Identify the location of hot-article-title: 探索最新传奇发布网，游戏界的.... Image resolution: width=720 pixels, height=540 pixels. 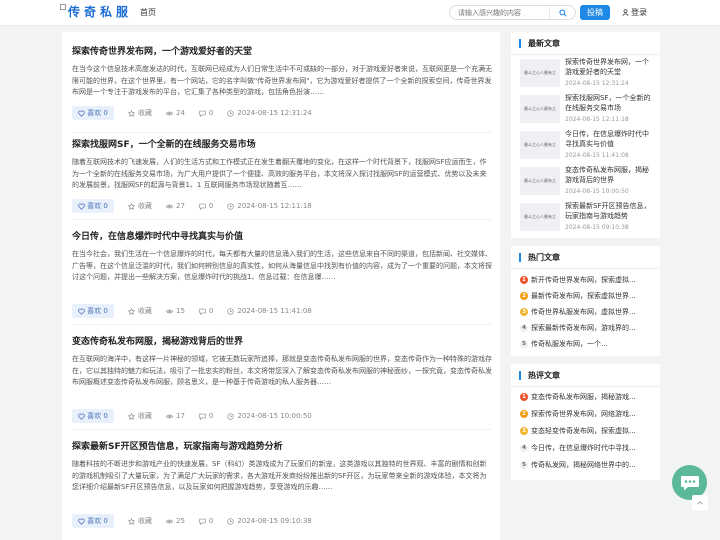
(589, 328).